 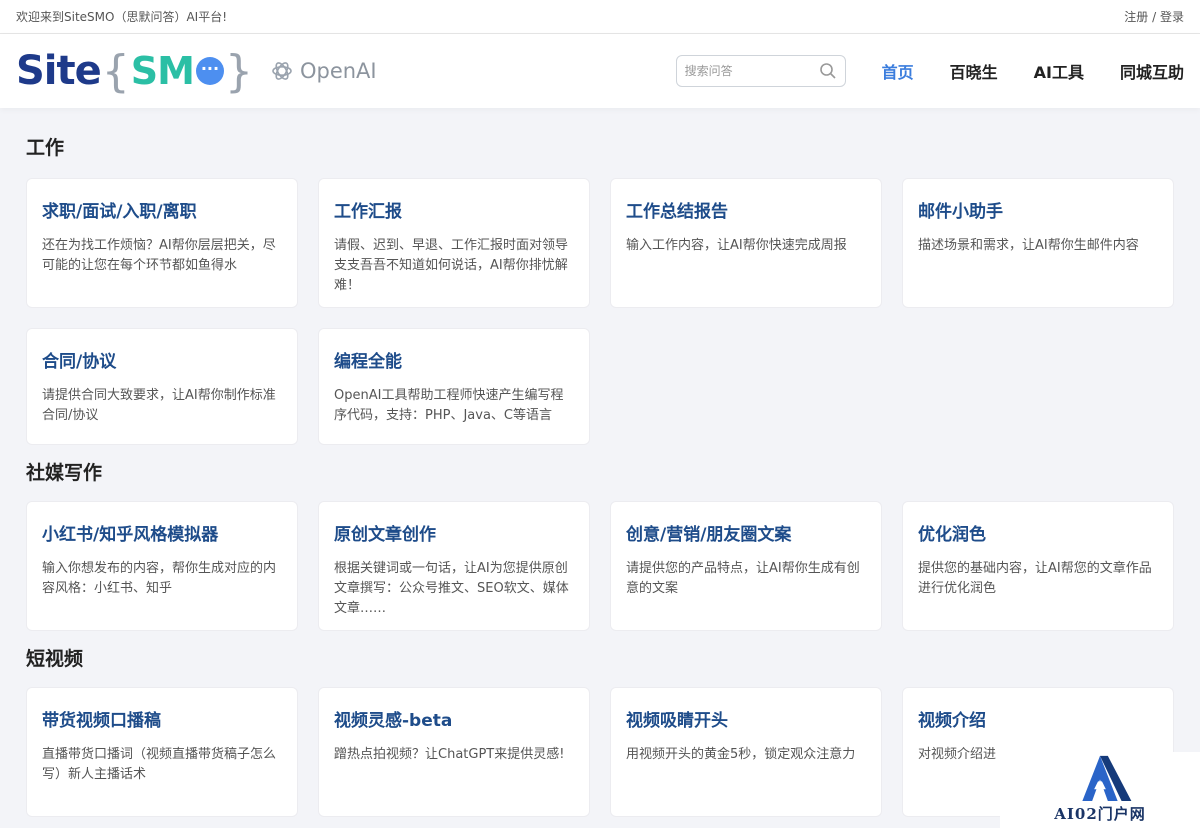 What do you see at coordinates (282, 71) in the screenshot?
I see `openai-icon` at bounding box center [282, 71].